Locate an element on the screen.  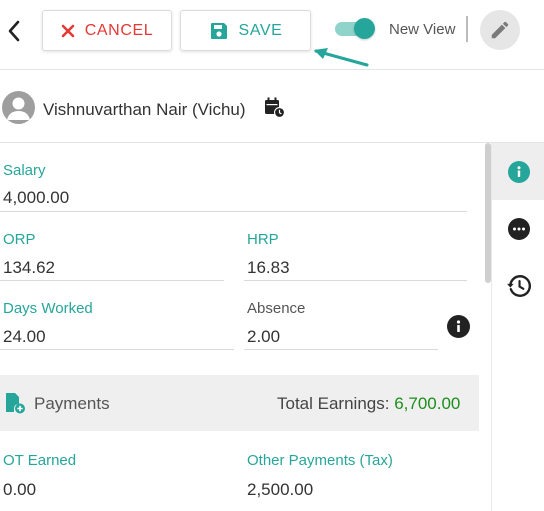
ot-earned-value: 0.00 is located at coordinates (19, 490).